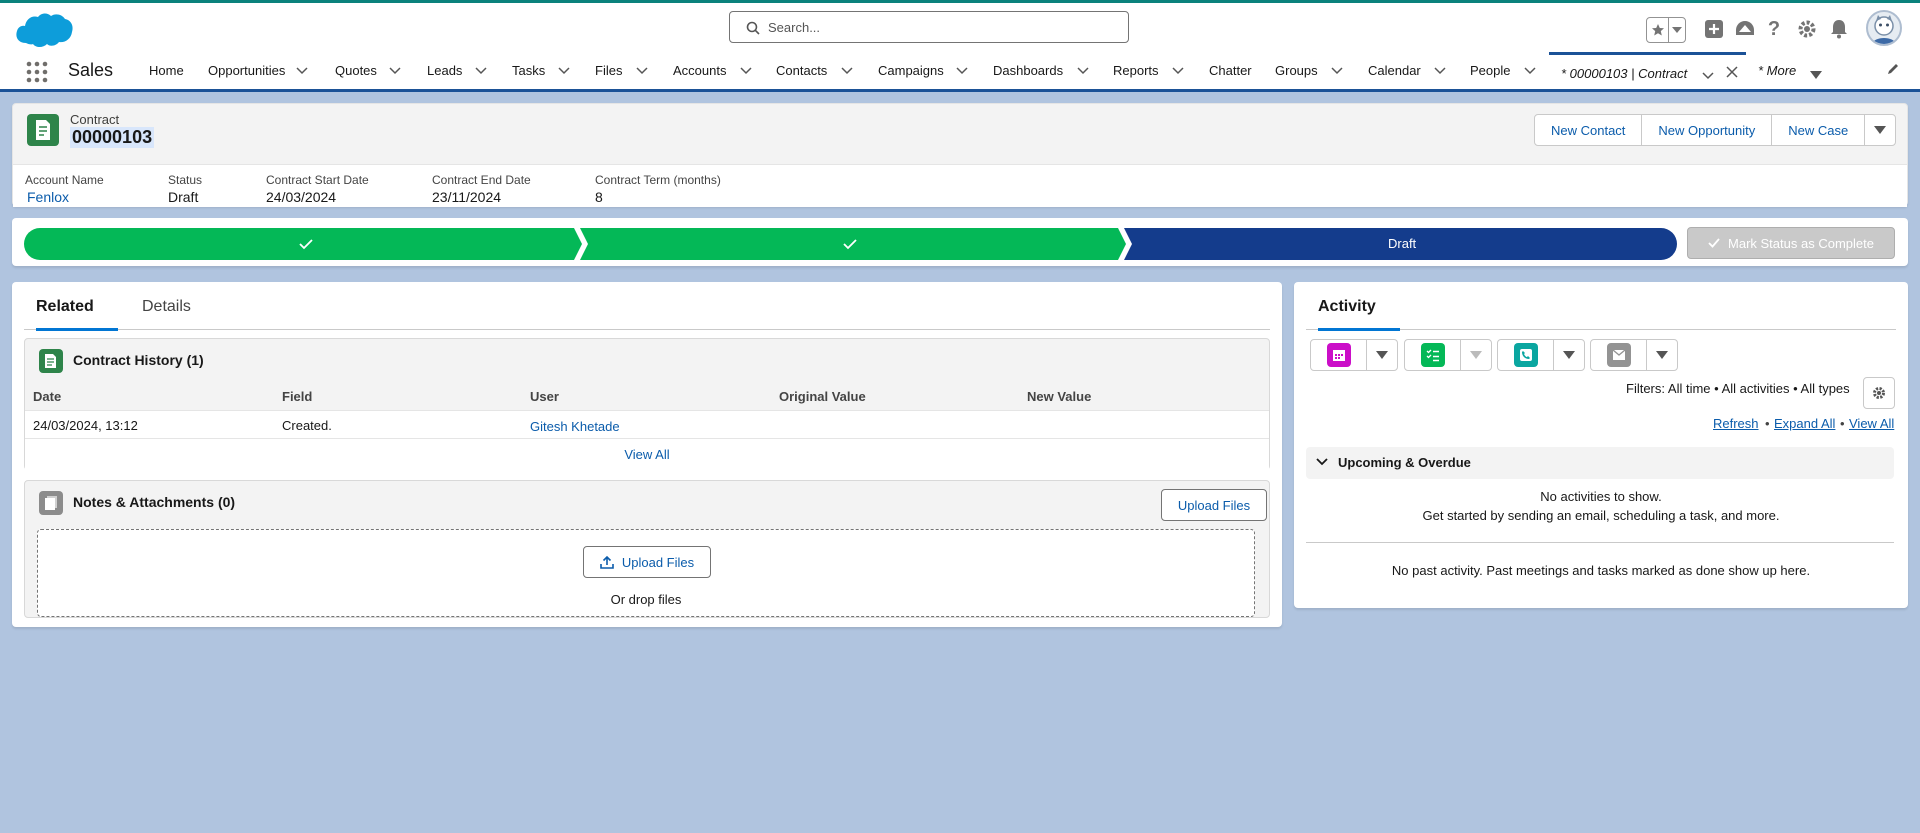 Image resolution: width=1920 pixels, height=833 pixels. Describe the element at coordinates (1394, 70) in the screenshot. I see `nav-item-calendar: Calendar` at that location.